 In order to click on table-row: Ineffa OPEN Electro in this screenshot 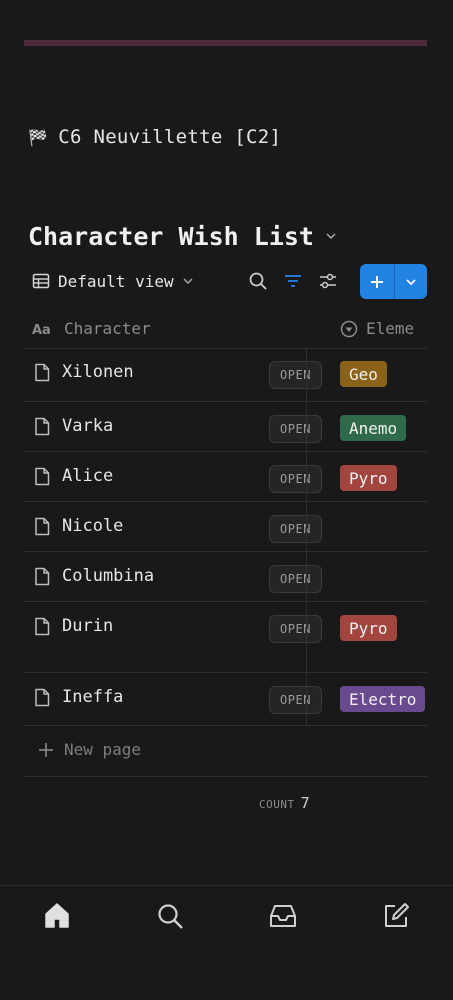, I will do `click(225, 699)`.